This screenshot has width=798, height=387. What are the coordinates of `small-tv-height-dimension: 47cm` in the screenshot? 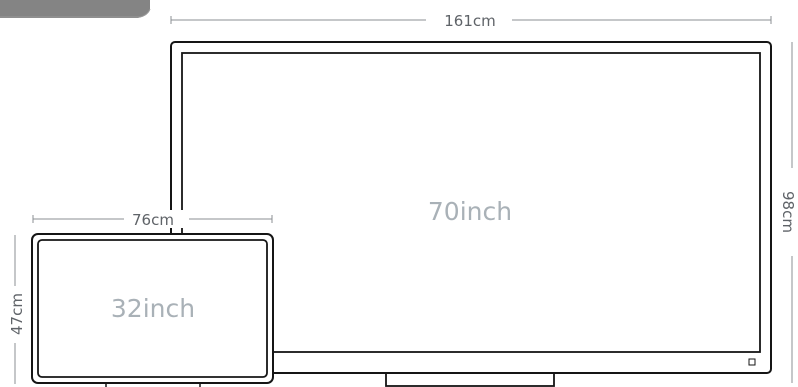 It's located at (17, 309).